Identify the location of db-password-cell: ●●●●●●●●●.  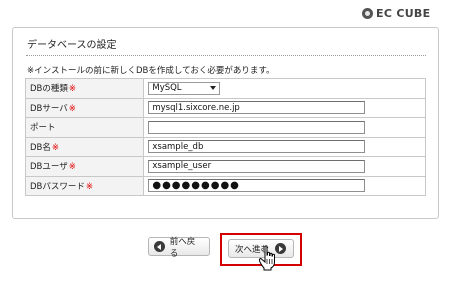
(284, 185).